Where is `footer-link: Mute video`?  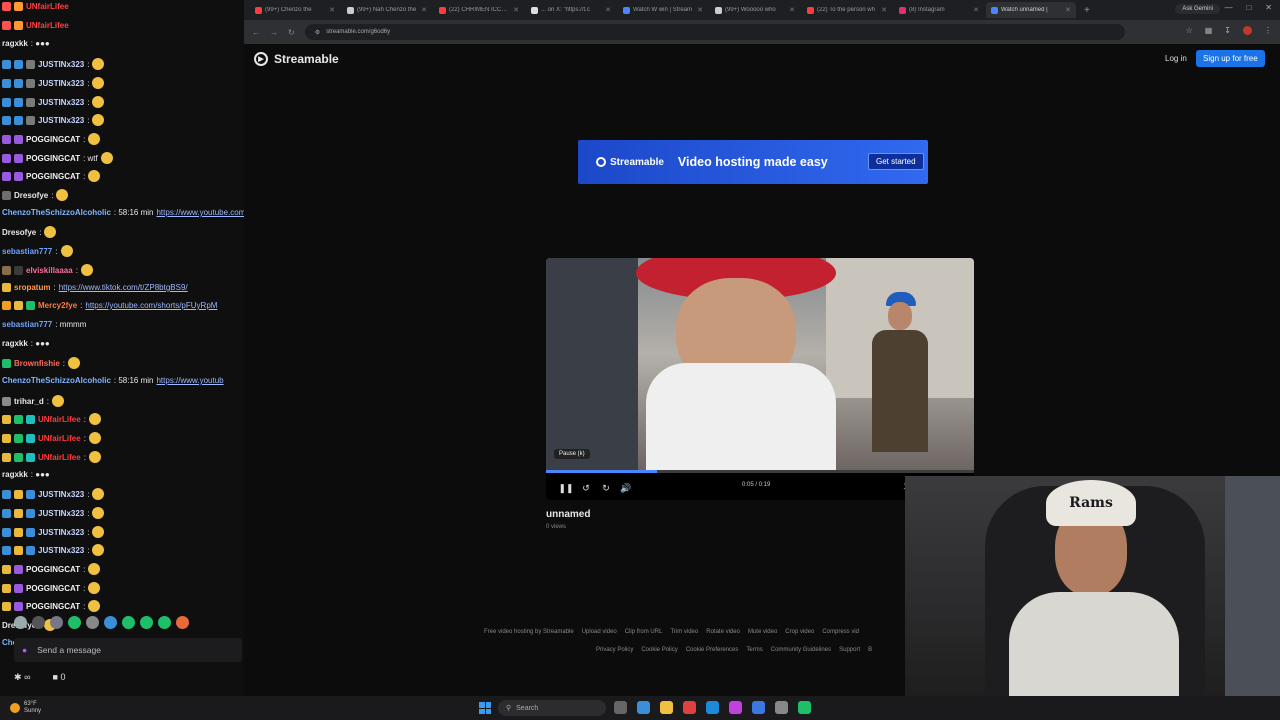 footer-link: Mute video is located at coordinates (762, 632).